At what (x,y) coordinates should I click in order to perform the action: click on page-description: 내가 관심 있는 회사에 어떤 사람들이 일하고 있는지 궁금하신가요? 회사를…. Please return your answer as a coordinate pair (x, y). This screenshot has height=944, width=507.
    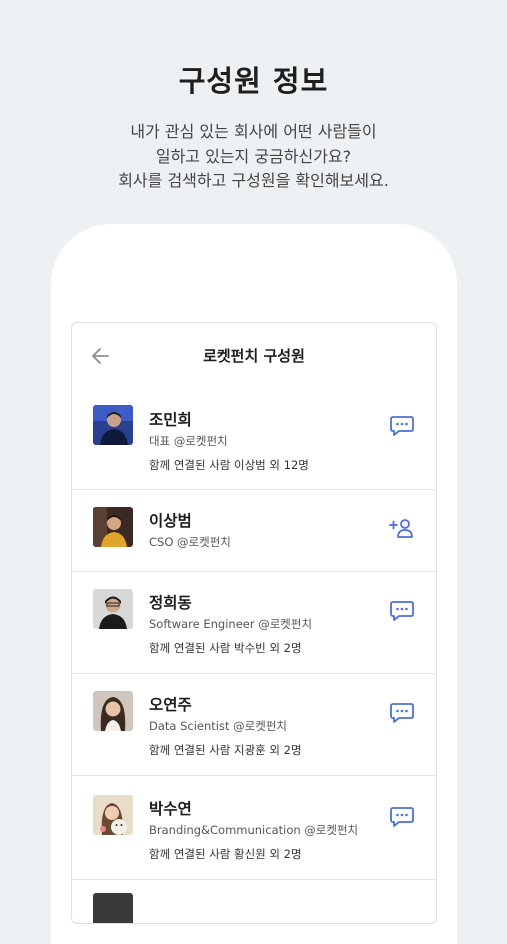
    Looking at the image, I should click on (253, 157).